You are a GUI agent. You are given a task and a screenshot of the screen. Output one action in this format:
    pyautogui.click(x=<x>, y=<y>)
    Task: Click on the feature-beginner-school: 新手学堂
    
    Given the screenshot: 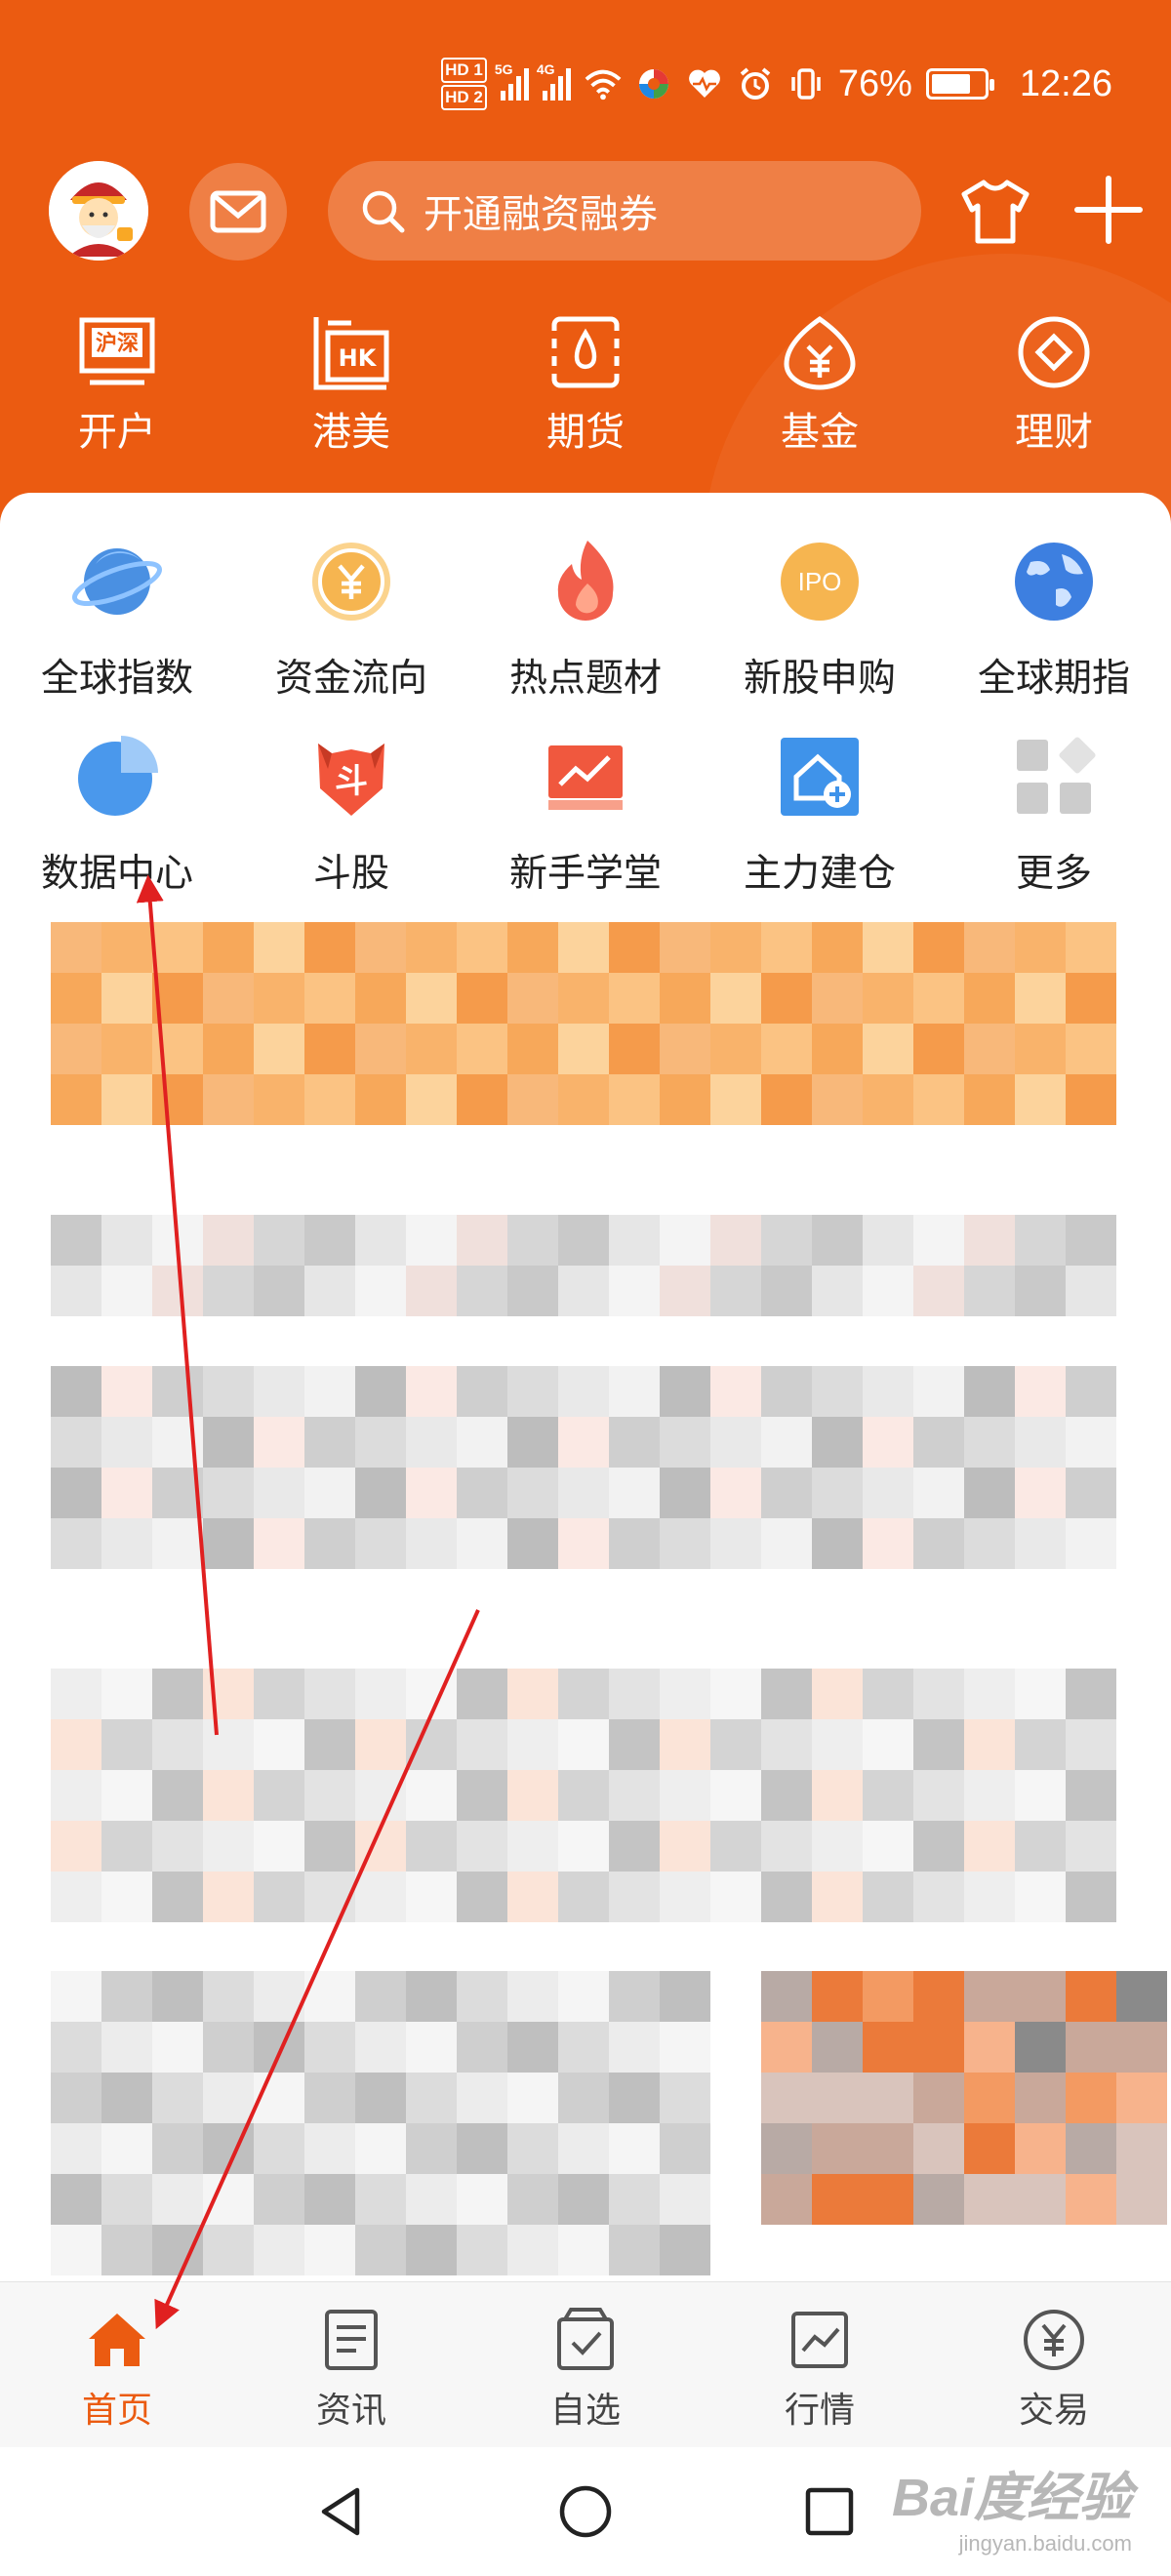 What is the action you would take?
    pyautogui.click(x=585, y=819)
    